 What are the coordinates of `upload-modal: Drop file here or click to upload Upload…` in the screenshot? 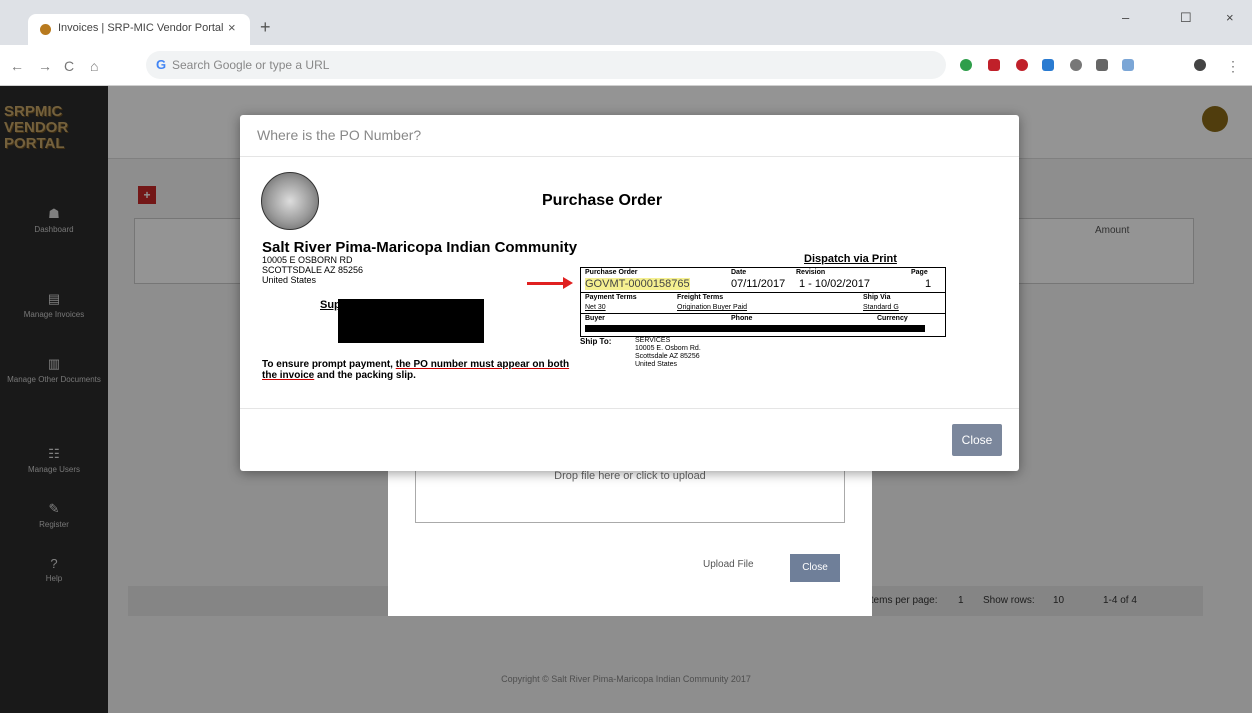 It's located at (630, 541).